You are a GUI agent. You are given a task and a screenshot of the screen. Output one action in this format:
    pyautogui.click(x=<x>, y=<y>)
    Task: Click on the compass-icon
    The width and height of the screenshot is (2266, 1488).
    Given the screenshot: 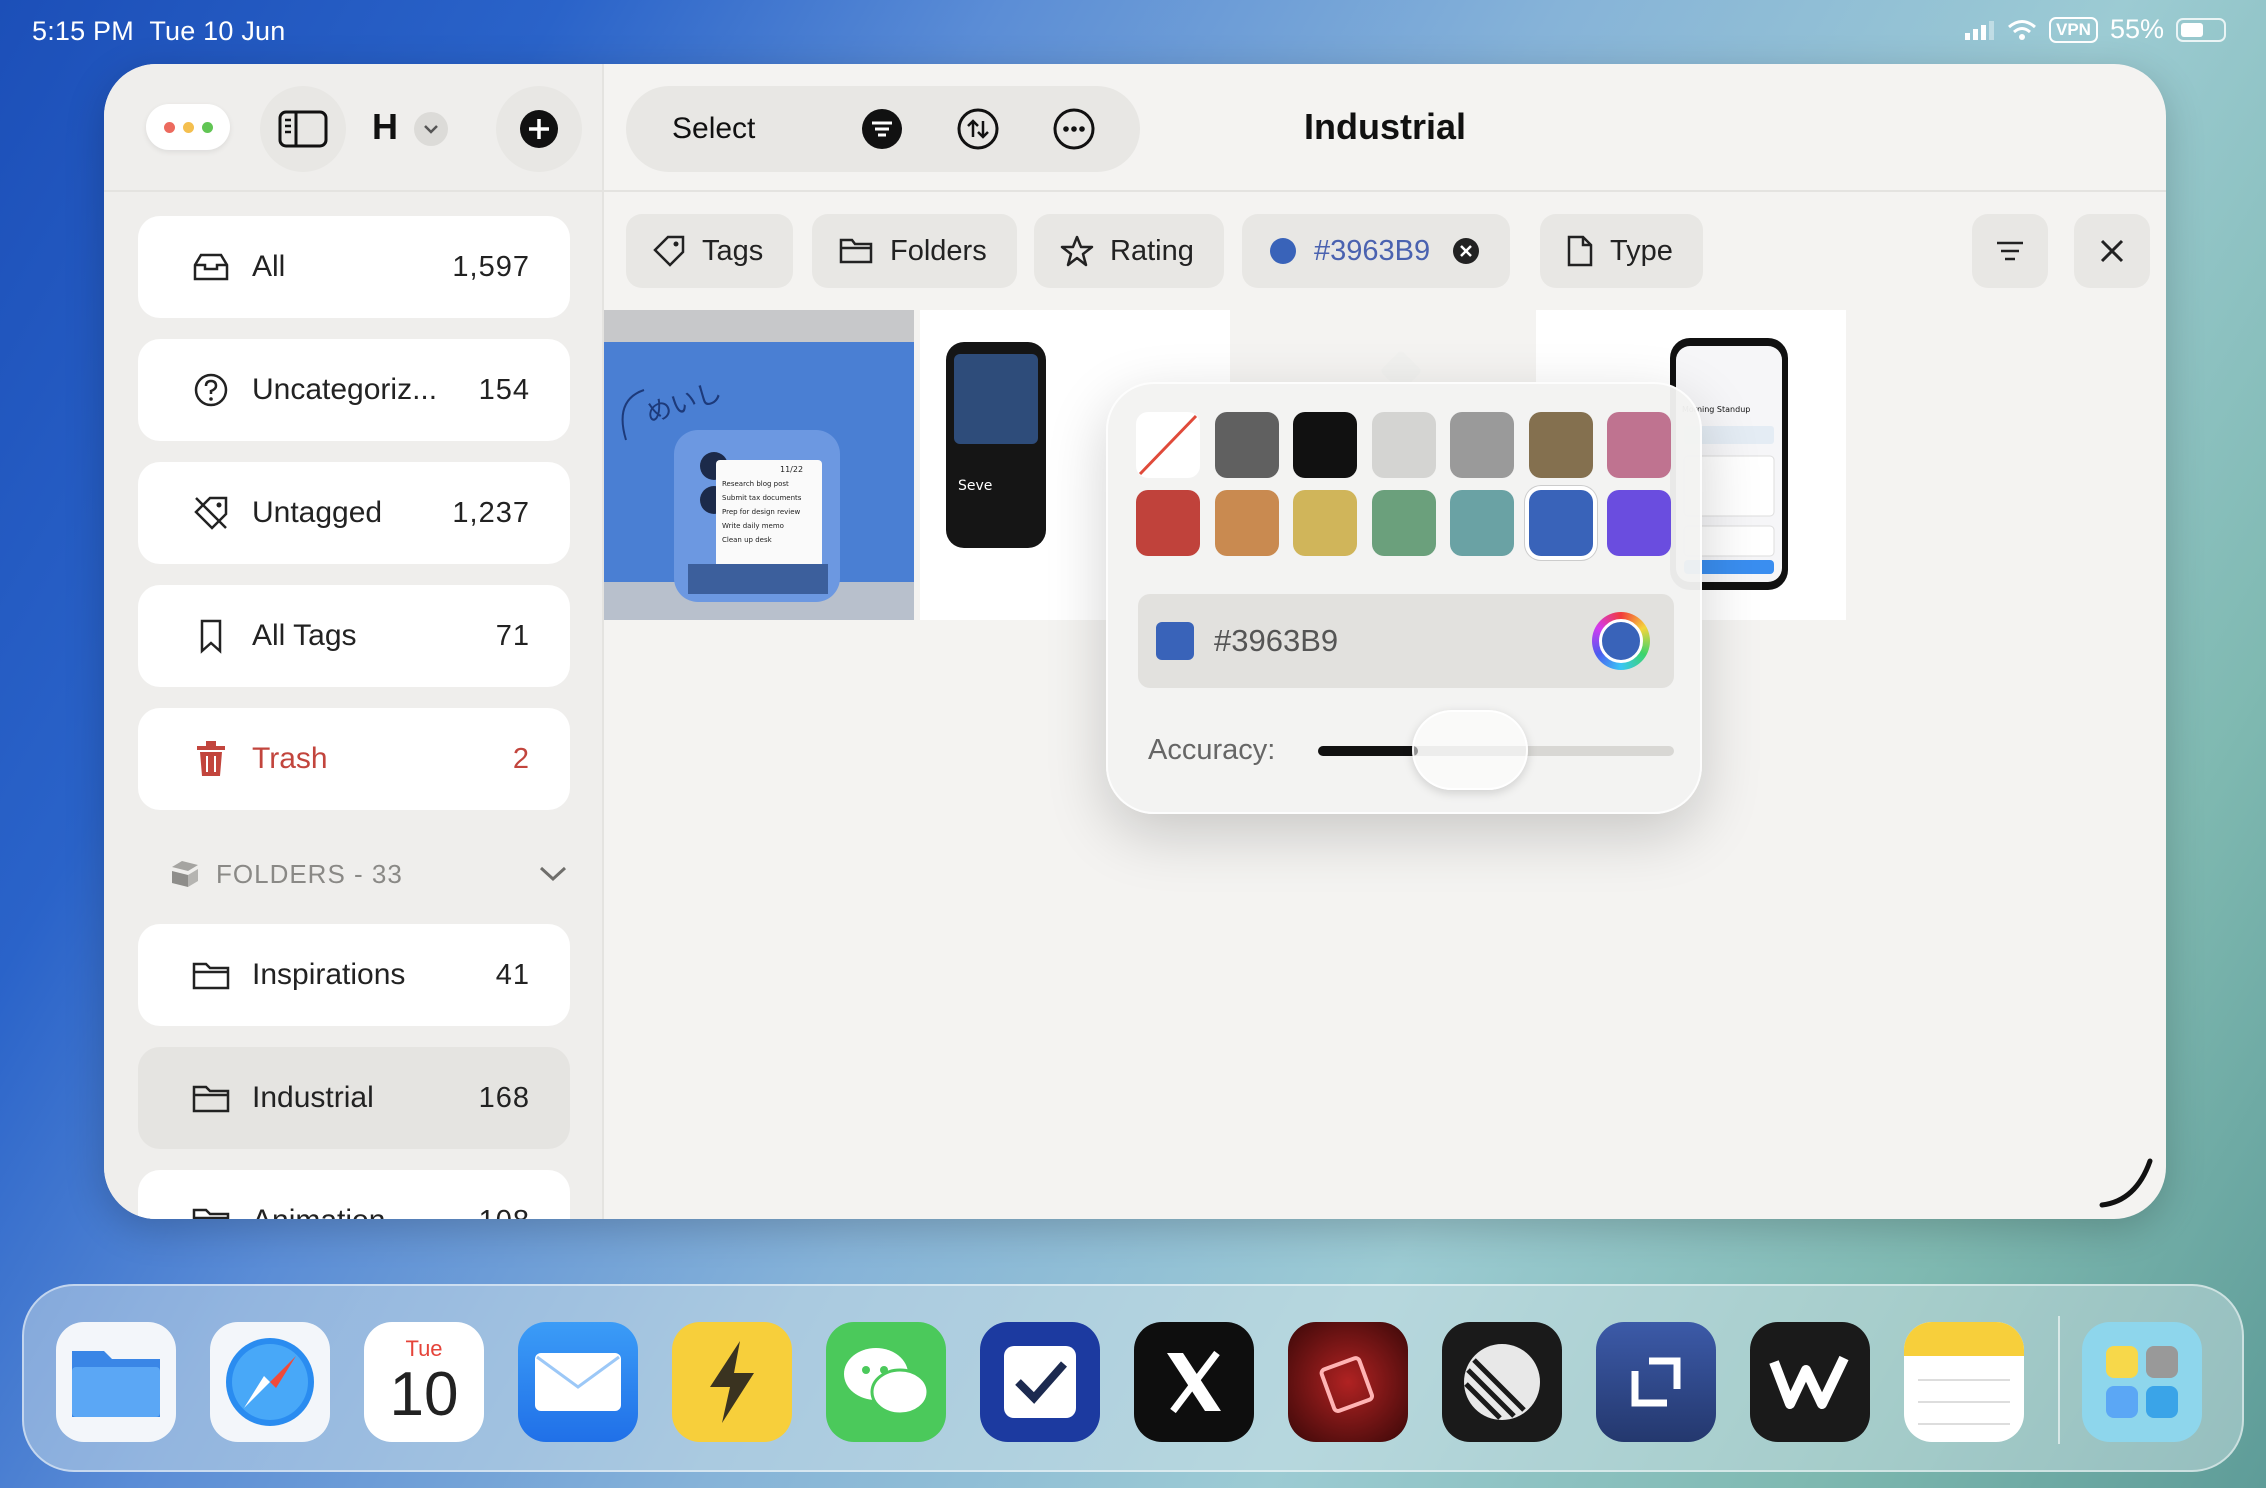 What is the action you would take?
    pyautogui.click(x=270, y=1382)
    